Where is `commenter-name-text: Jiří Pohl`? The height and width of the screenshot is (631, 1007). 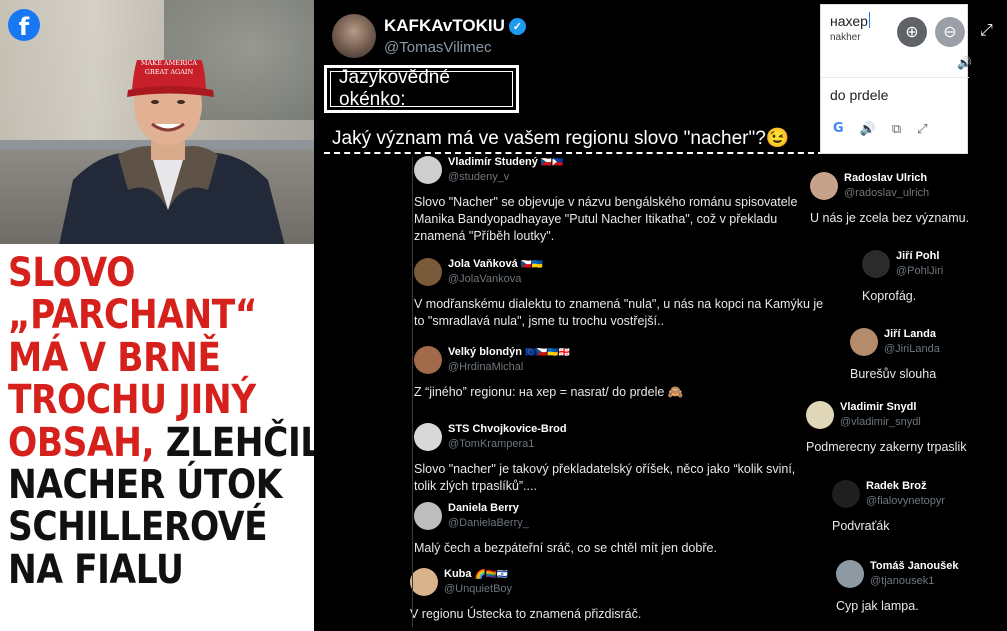 commenter-name-text: Jiří Pohl is located at coordinates (918, 256).